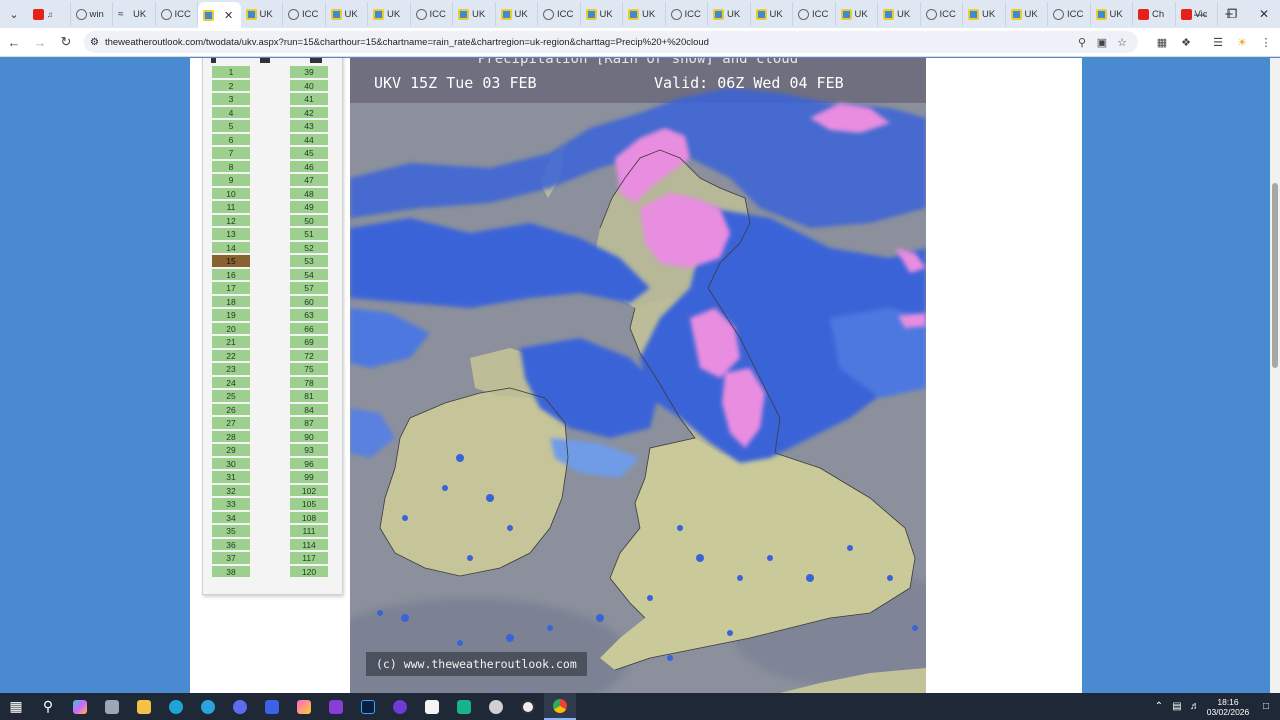 The image size is (1280, 720). I want to click on restore-button: ❐, so click(1232, 14).